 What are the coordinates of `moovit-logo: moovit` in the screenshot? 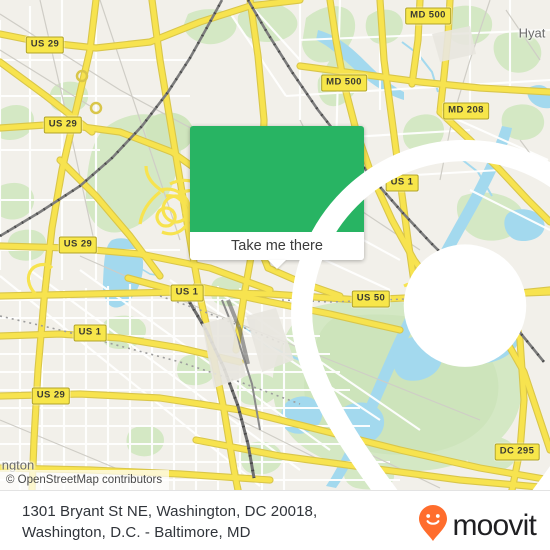 It's located at (477, 525).